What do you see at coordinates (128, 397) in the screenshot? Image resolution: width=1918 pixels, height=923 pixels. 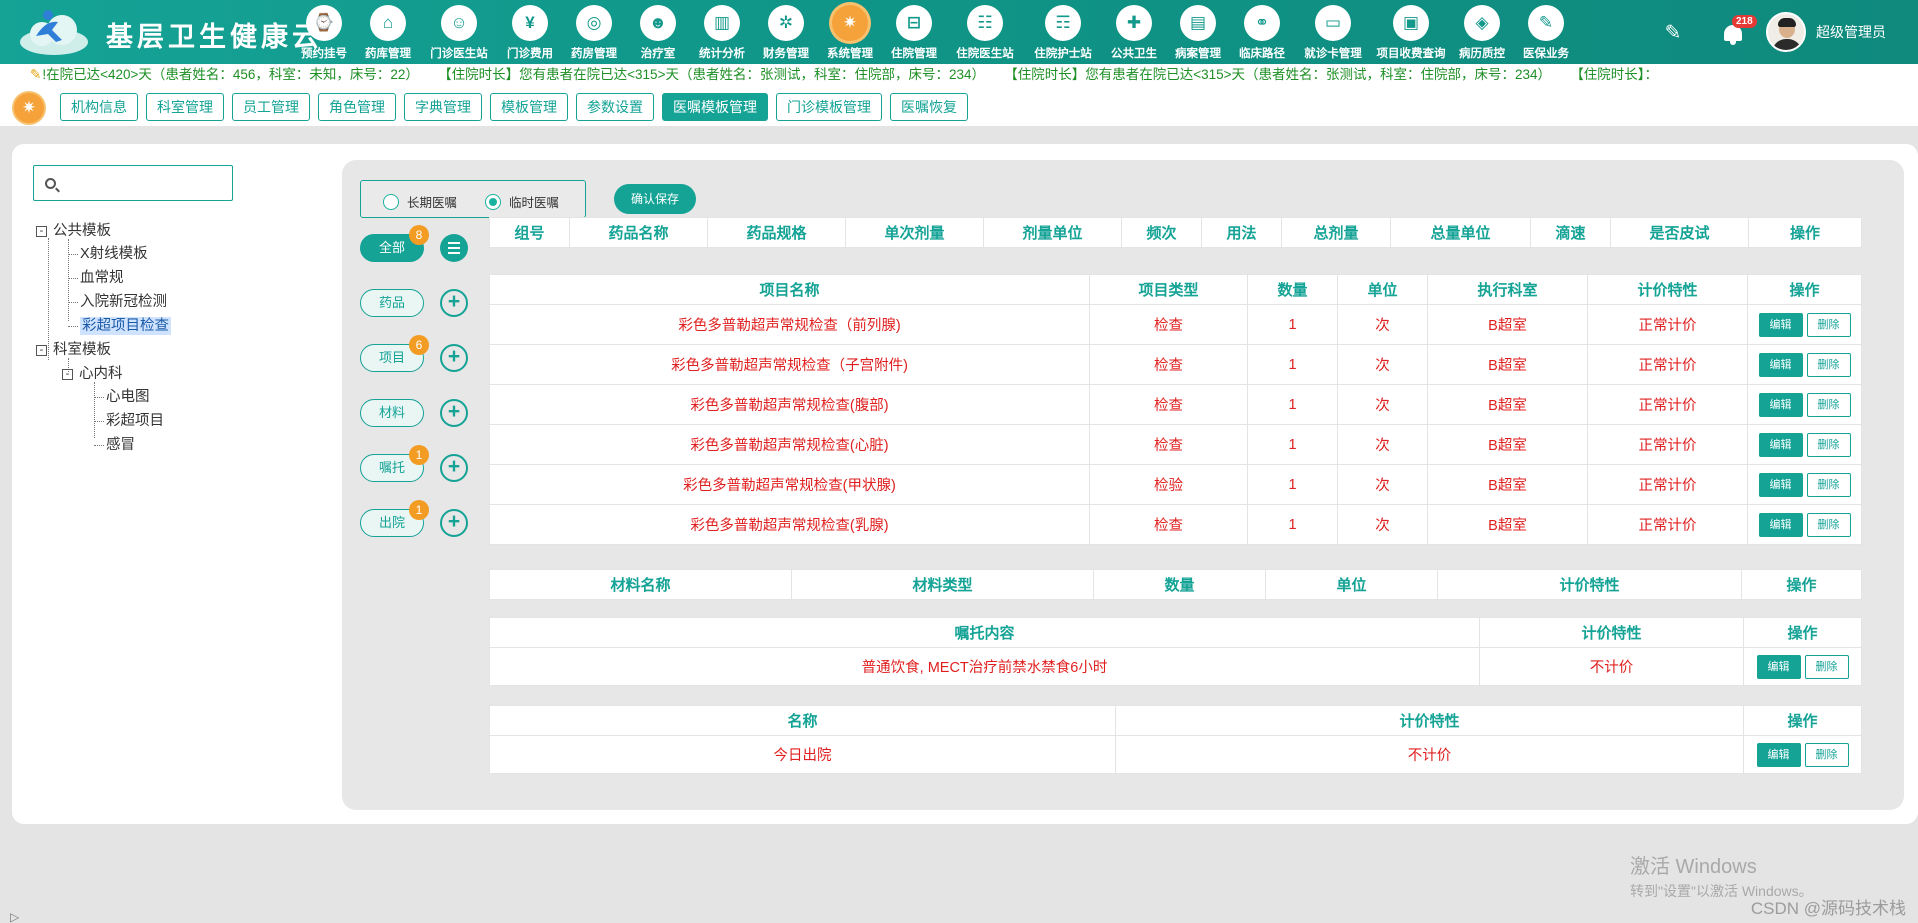 I see `tree-node-ecg: 心电图` at bounding box center [128, 397].